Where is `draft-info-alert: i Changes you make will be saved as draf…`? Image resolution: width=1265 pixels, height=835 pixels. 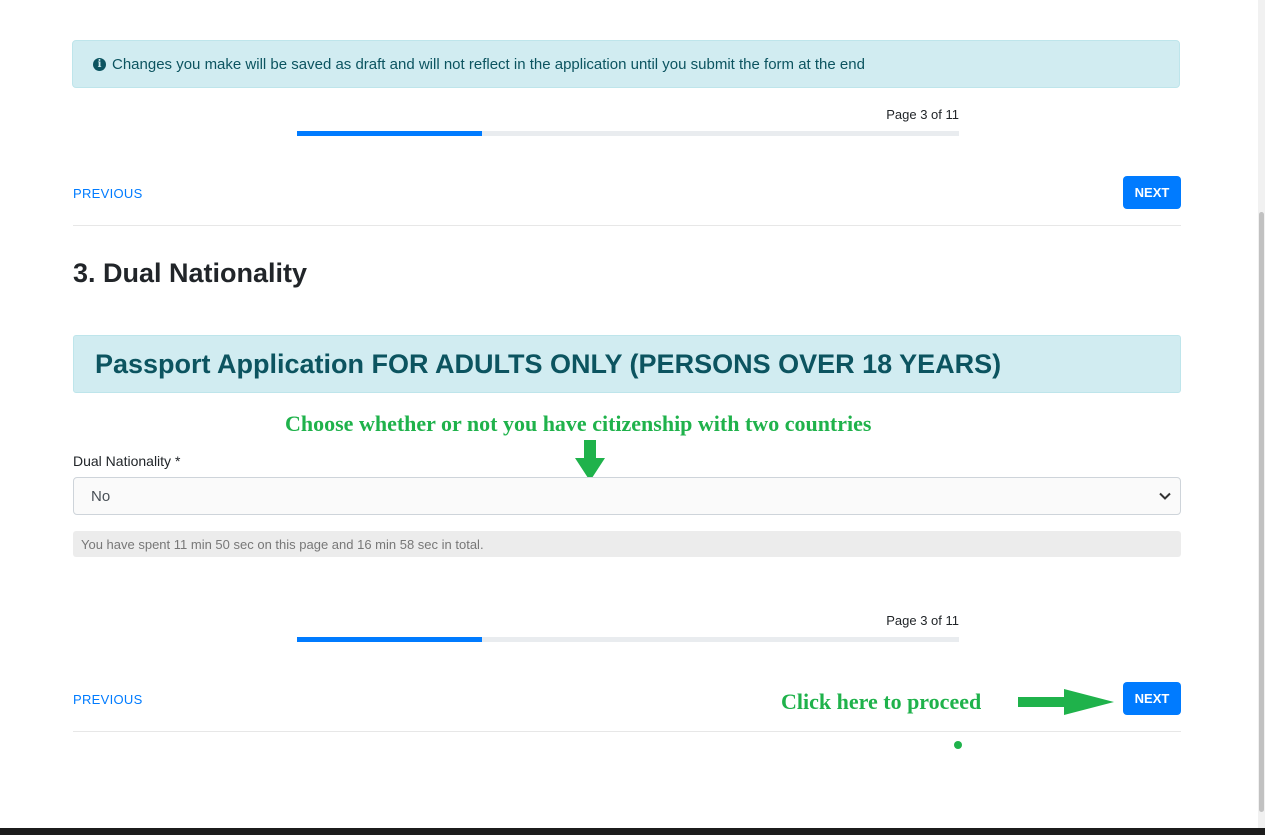
draft-info-alert: i Changes you make will be saved as draf… is located at coordinates (626, 64).